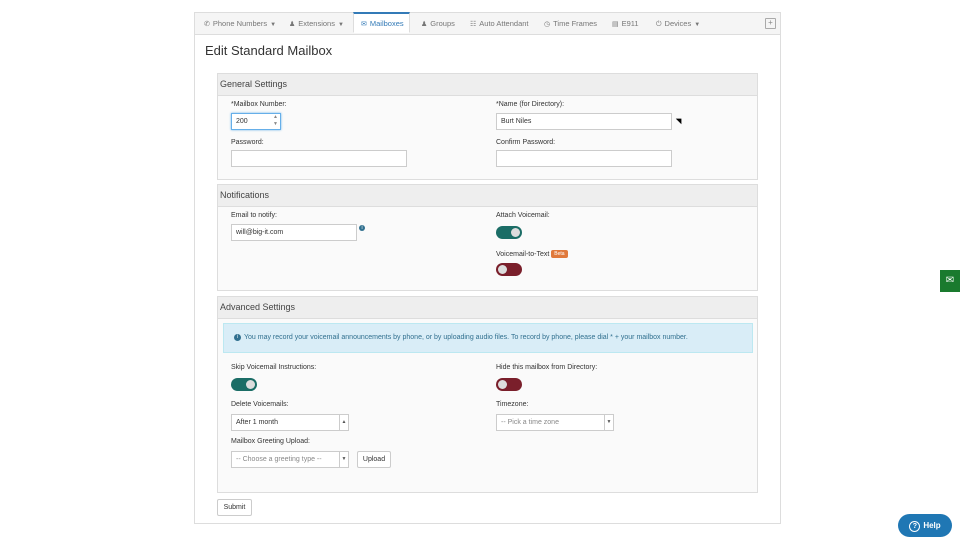 The image size is (960, 540). Describe the element at coordinates (678, 23) in the screenshot. I see `tab-devices: ⏻ Devices ▼` at that location.